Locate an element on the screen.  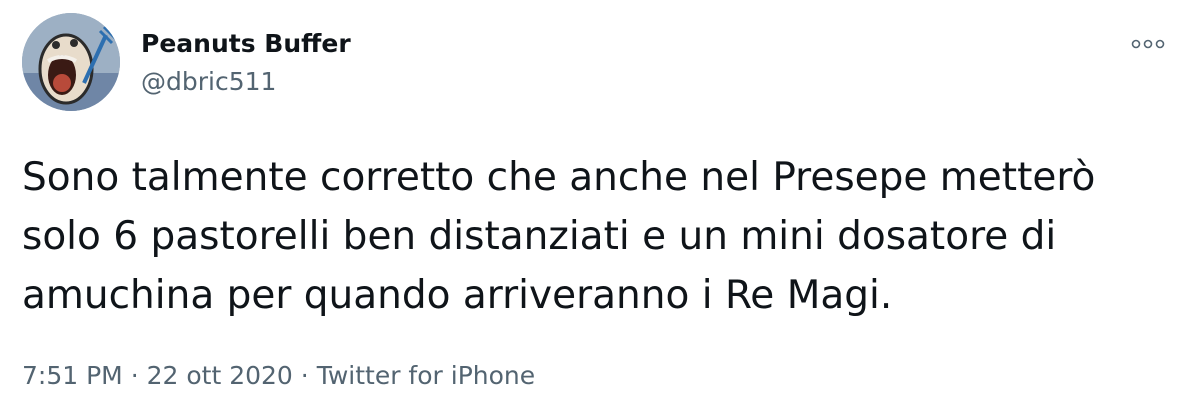
user-display-name: Peanuts Buffer is located at coordinates (246, 44).